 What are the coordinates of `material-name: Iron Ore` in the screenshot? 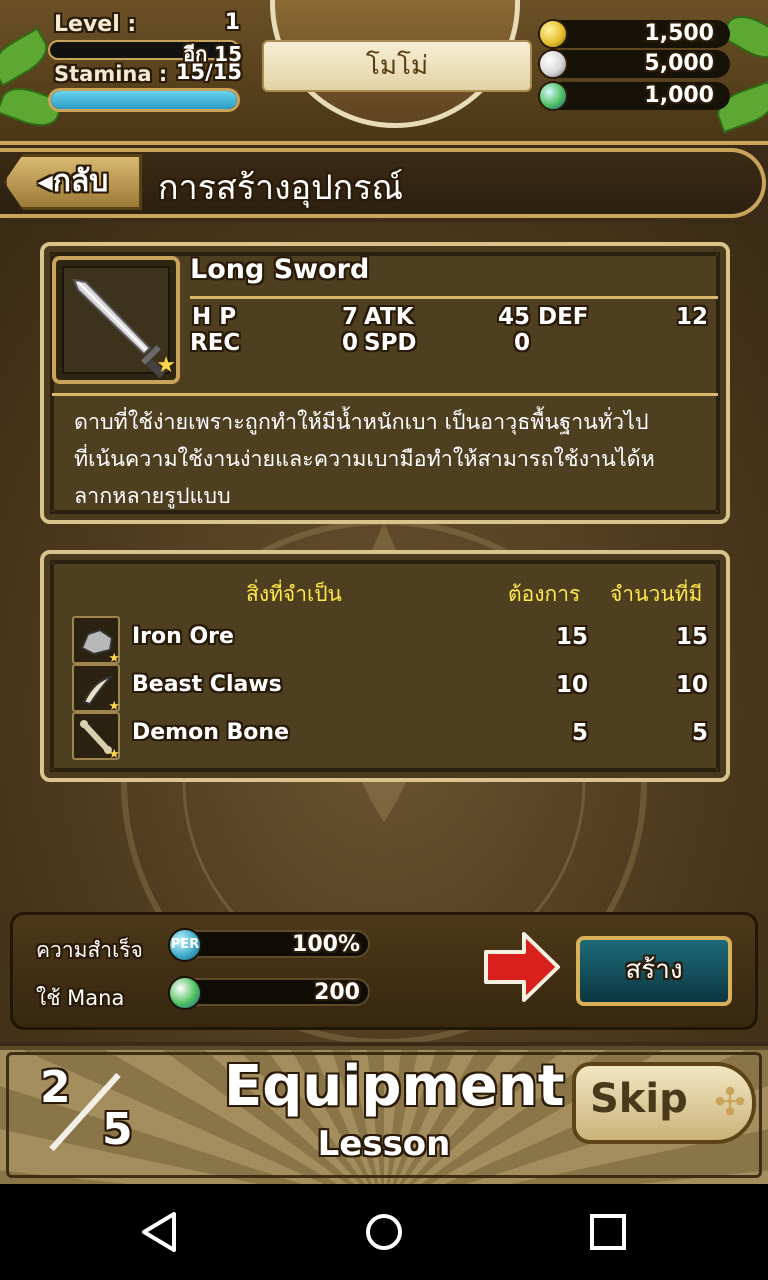 It's located at (183, 636).